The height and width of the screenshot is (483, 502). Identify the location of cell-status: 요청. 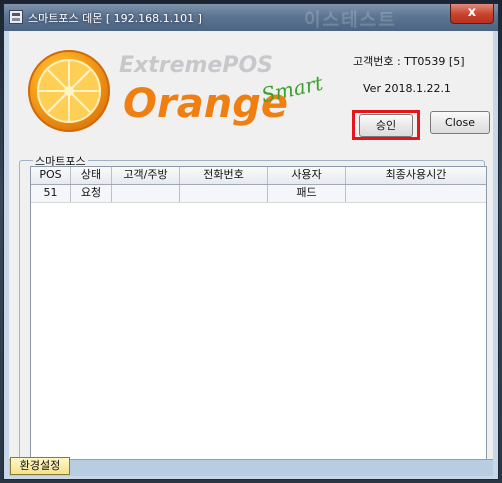
(91, 193).